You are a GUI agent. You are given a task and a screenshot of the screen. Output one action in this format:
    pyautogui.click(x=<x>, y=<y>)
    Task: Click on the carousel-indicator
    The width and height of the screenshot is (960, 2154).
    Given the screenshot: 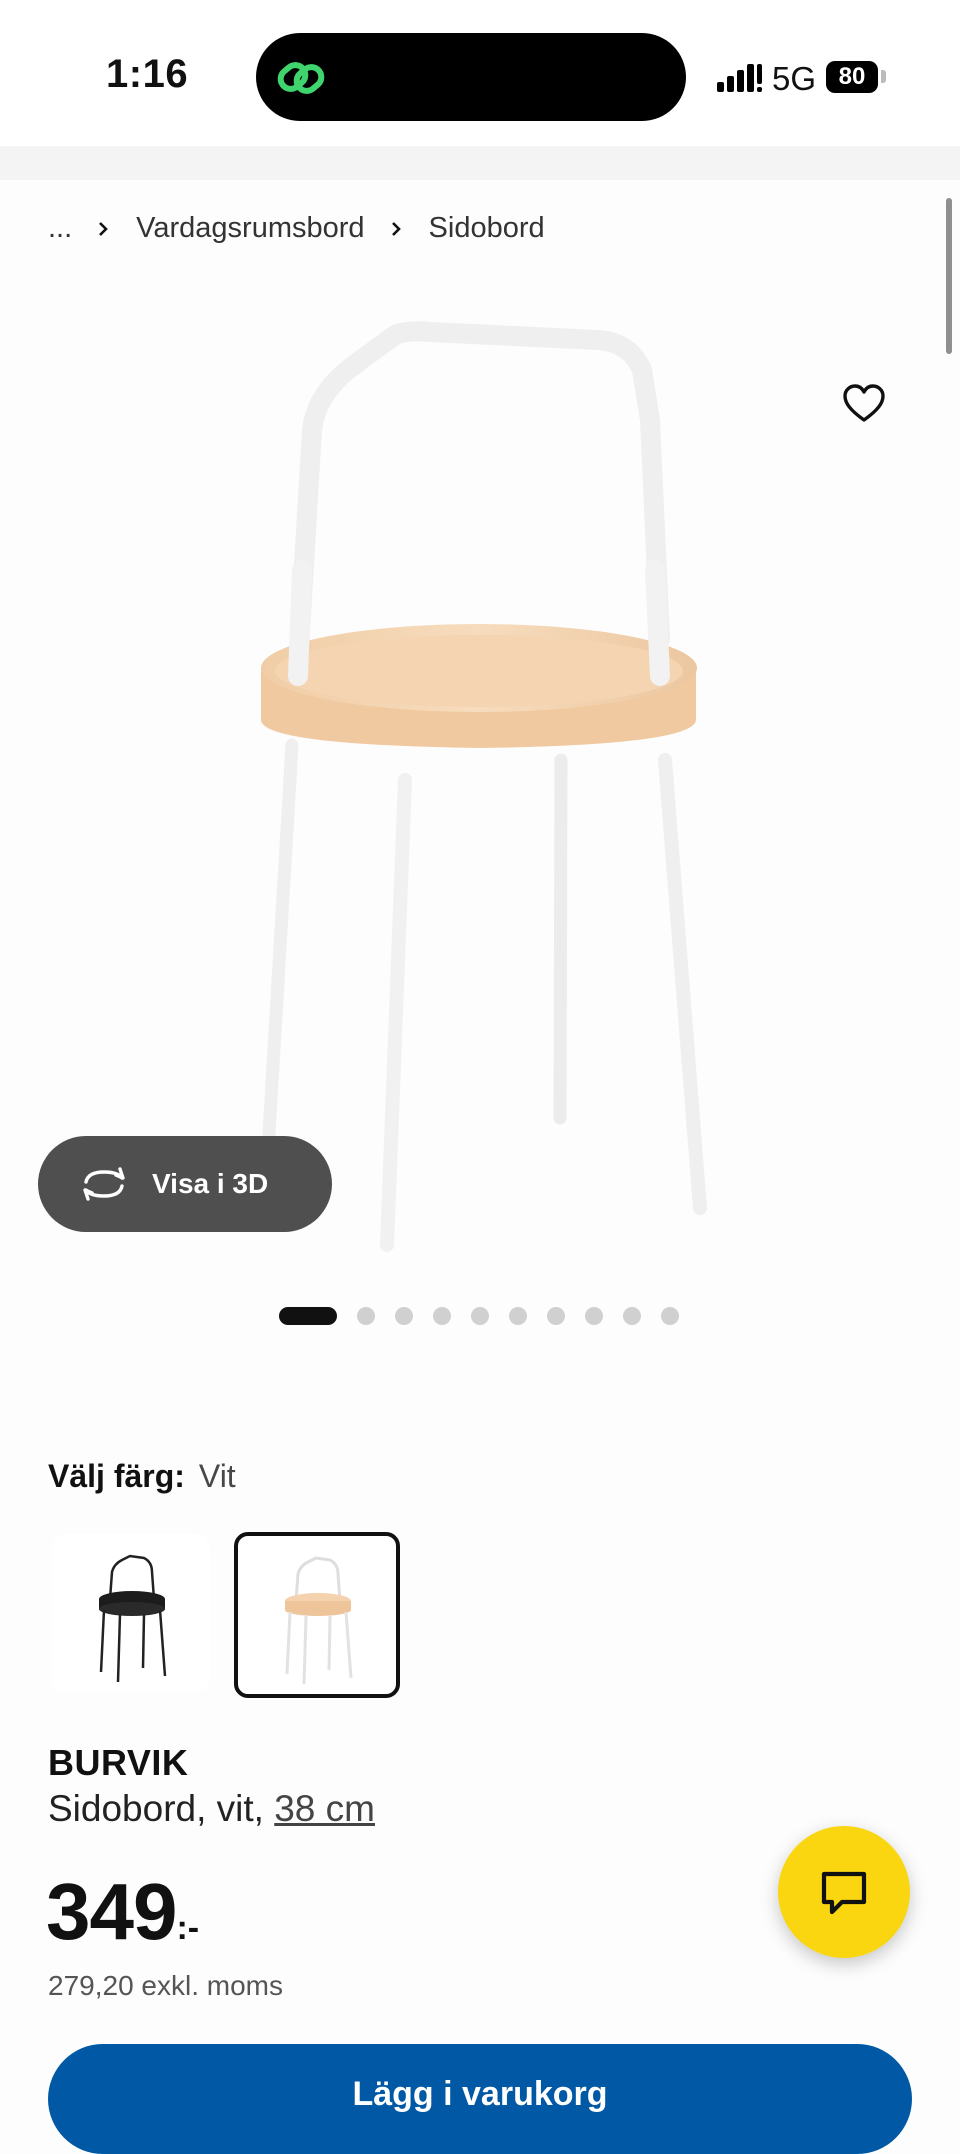 What is the action you would take?
    pyautogui.click(x=489, y=1316)
    